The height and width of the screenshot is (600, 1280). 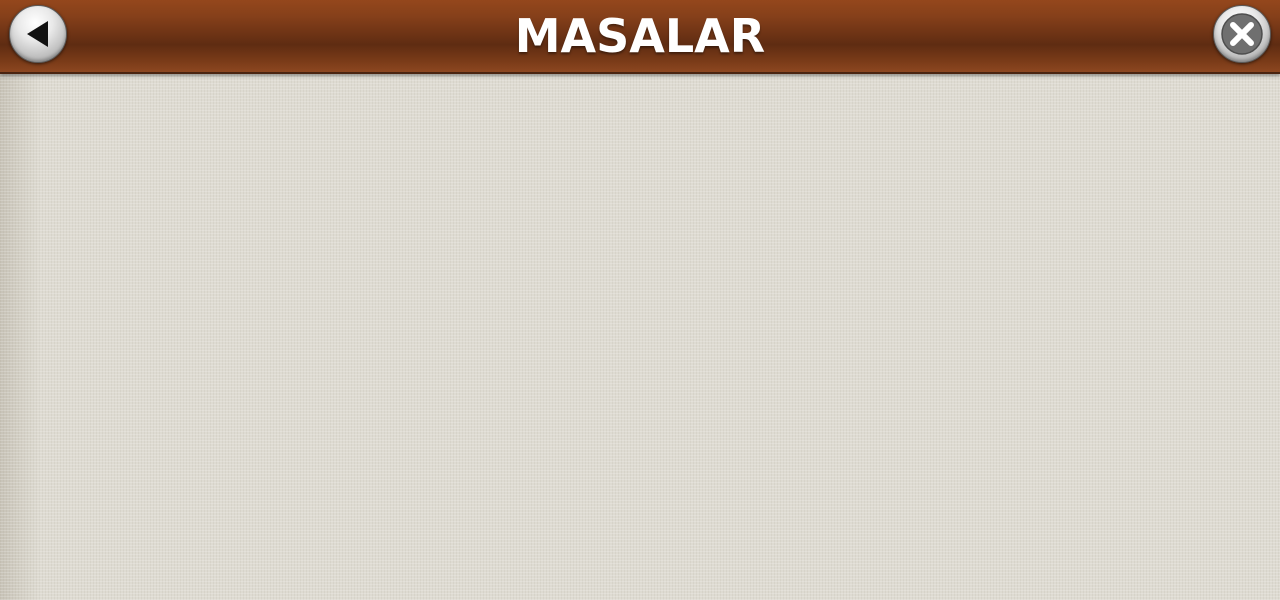 I want to click on top-bar: MASALAR, so click(x=640, y=37).